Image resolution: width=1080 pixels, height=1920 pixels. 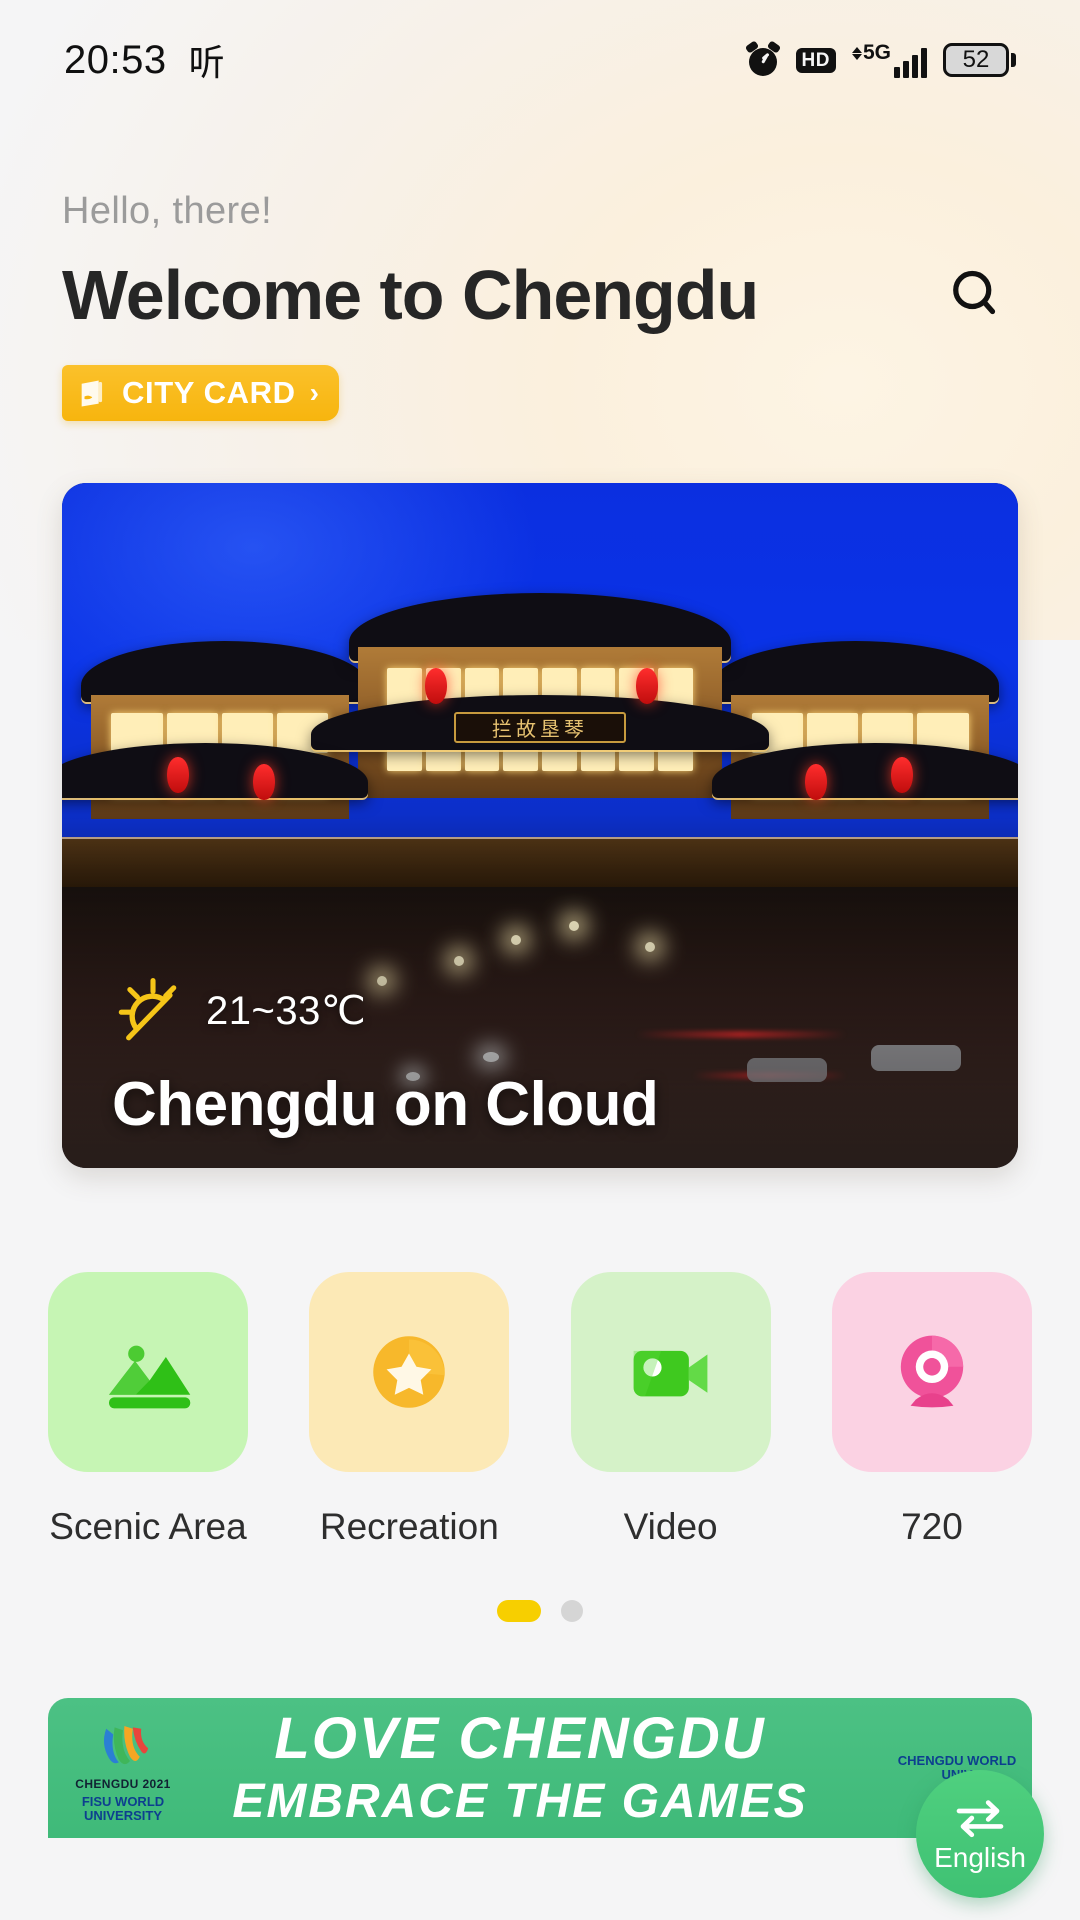 What do you see at coordinates (410, 295) in the screenshot?
I see `page-title: Welcome to Chengdu` at bounding box center [410, 295].